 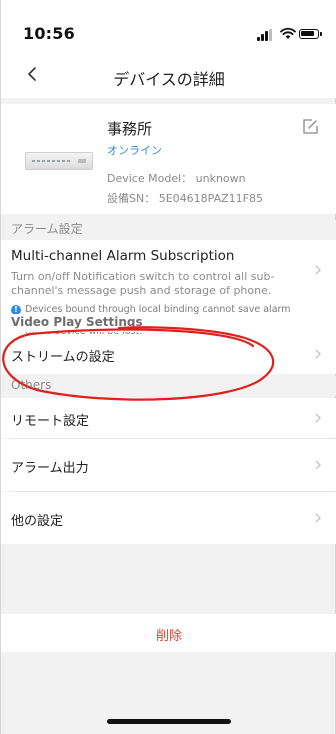 What do you see at coordinates (168, 354) in the screenshot?
I see `stream-settings-row: ストリームの設定` at bounding box center [168, 354].